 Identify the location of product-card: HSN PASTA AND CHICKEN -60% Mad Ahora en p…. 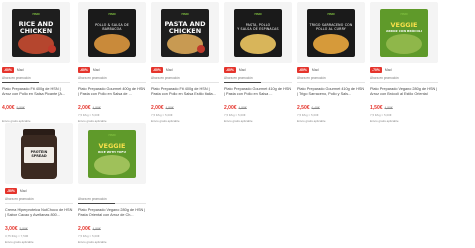
(185, 64).